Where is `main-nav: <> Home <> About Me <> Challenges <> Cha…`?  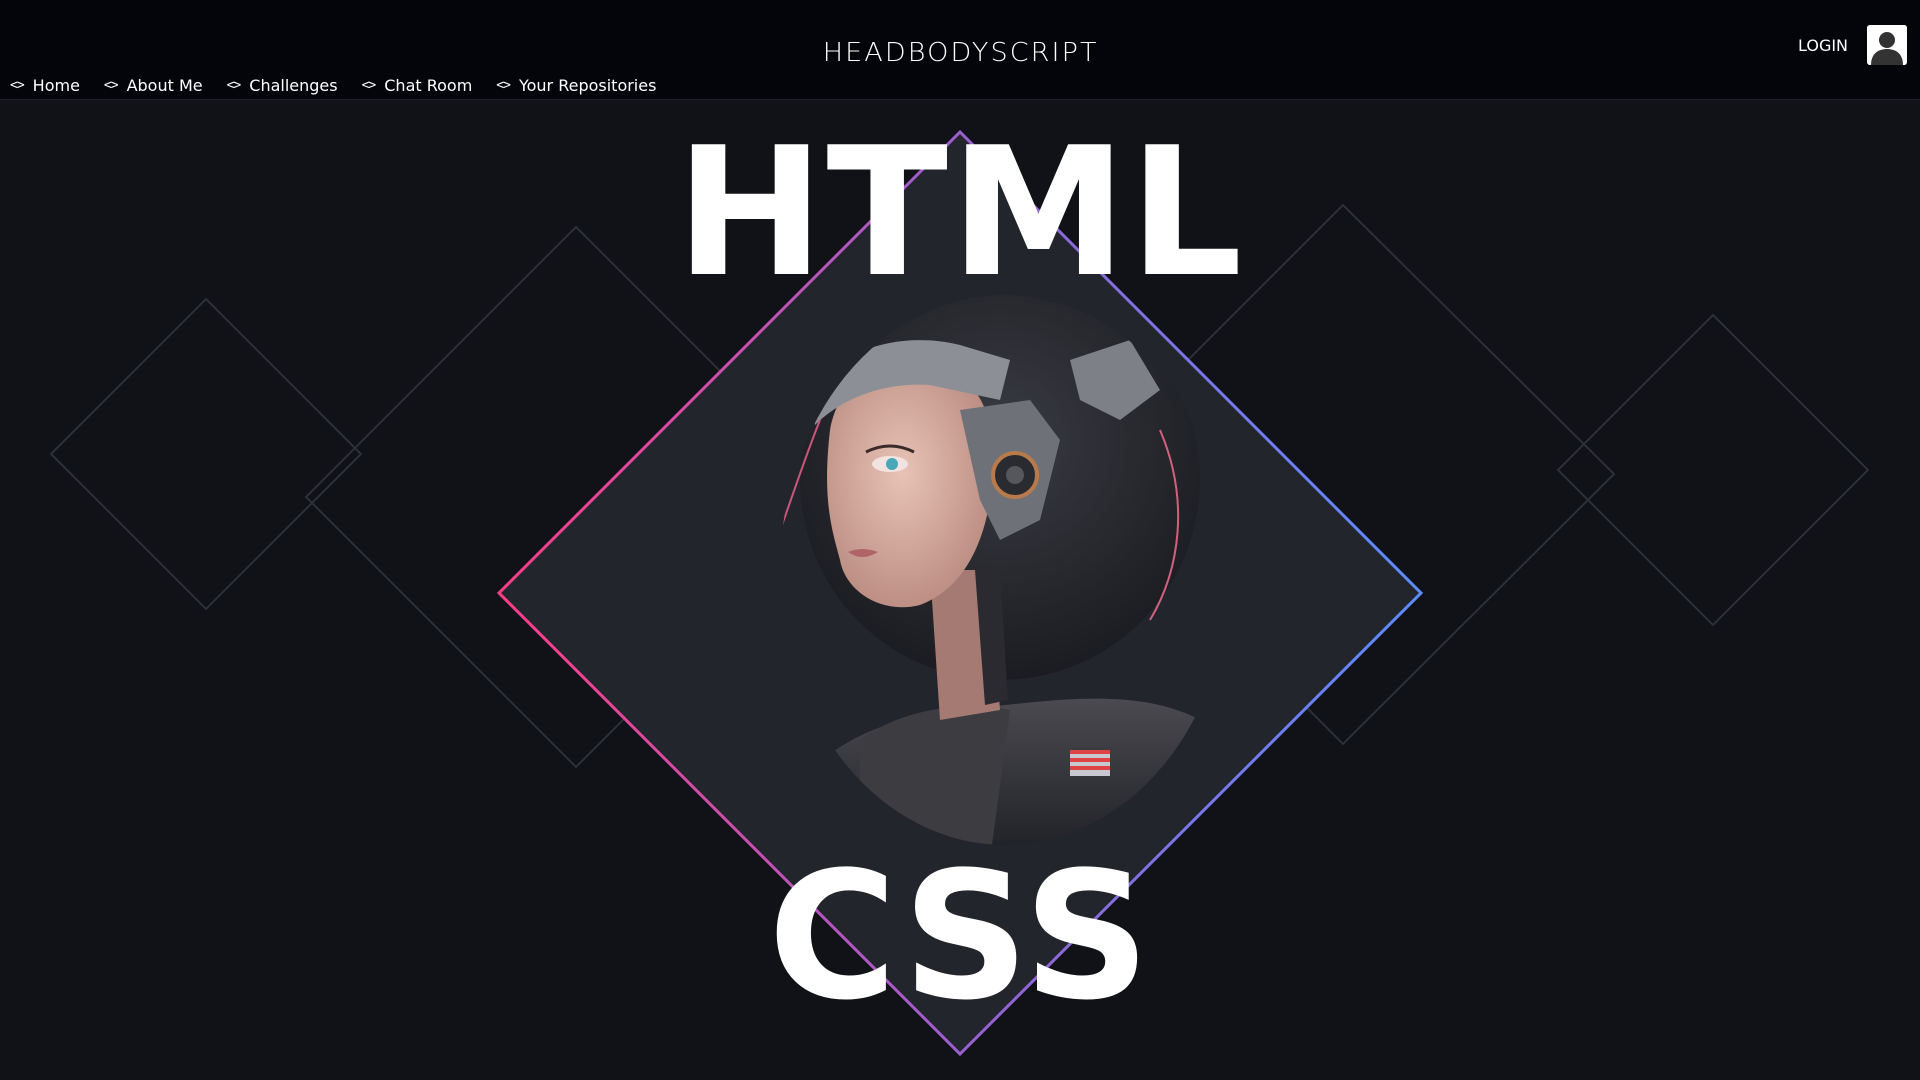
main-nav: <> Home <> About Me <> Challenges <> Cha… is located at coordinates (345, 85).